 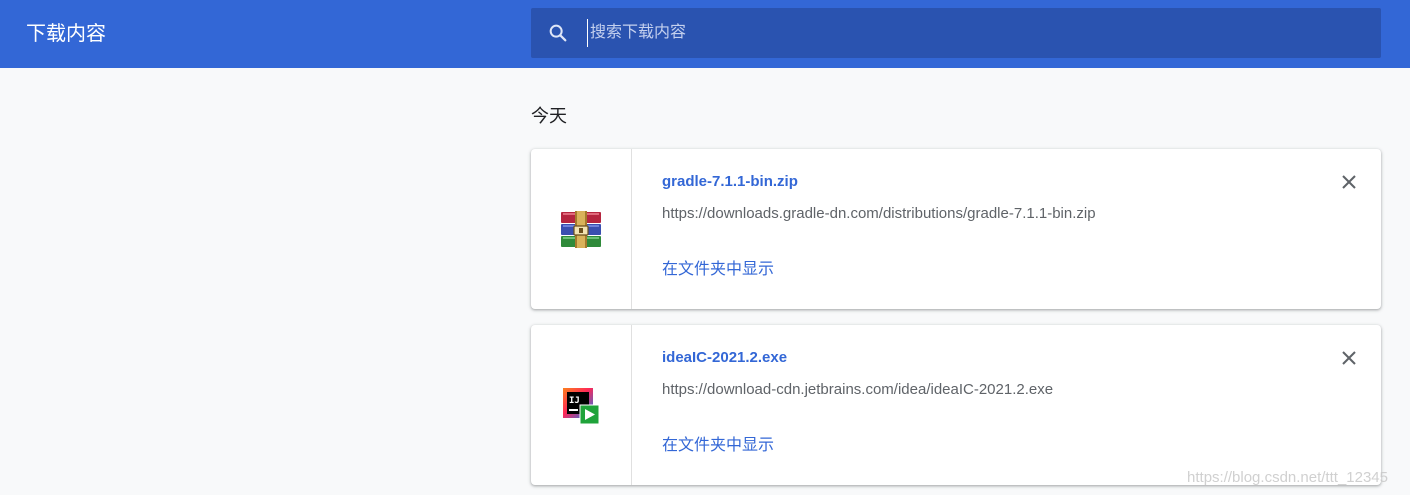 I want to click on file-icon-column: IJ, so click(x=581, y=405).